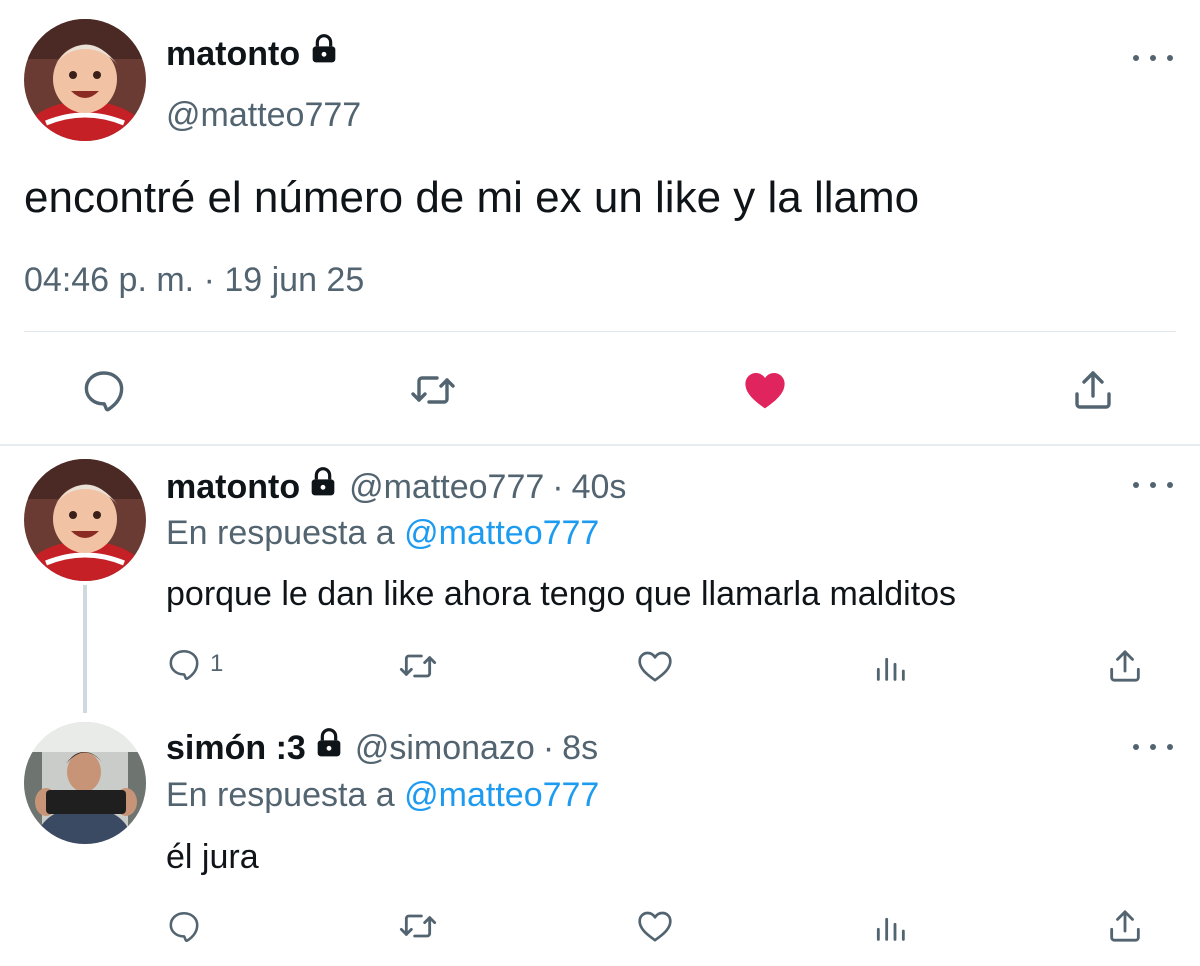 This screenshot has height=966, width=1200. I want to click on main-tweet-display-name: matonto, so click(253, 53).